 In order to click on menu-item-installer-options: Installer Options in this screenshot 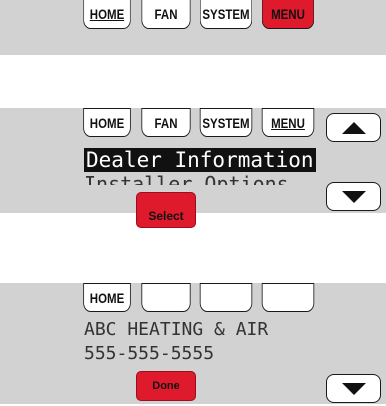, I will do `click(186, 179)`.